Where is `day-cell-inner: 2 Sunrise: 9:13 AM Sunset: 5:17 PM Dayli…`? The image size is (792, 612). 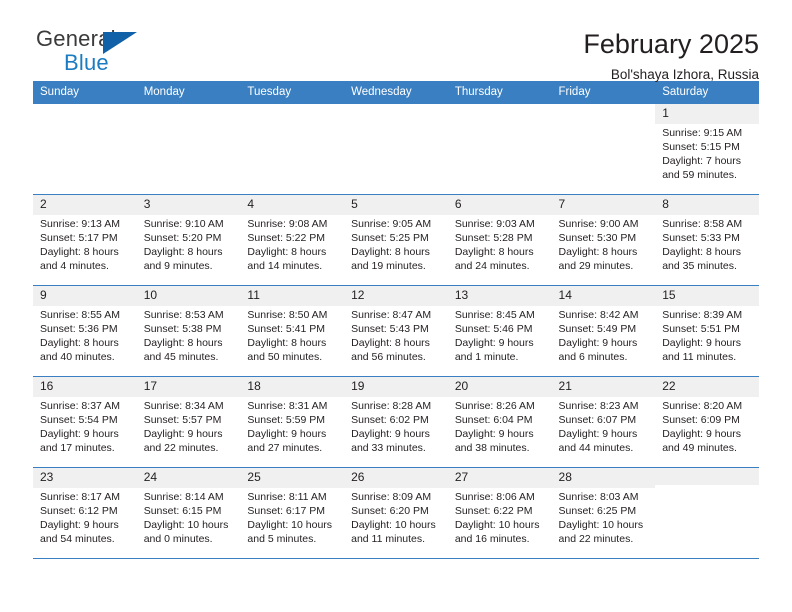 day-cell-inner: 2 Sunrise: 9:13 AM Sunset: 5:17 PM Dayli… is located at coordinates (85, 240).